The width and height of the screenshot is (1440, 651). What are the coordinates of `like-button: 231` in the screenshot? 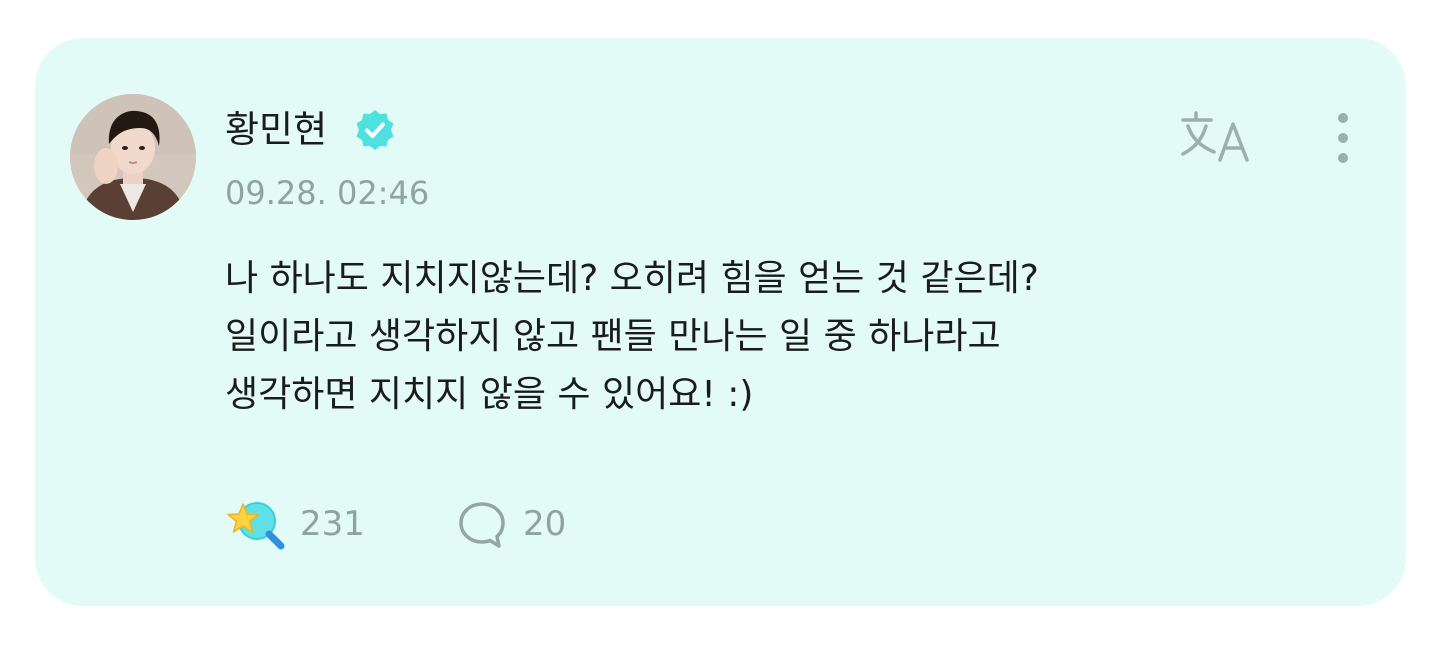 It's located at (300, 524).